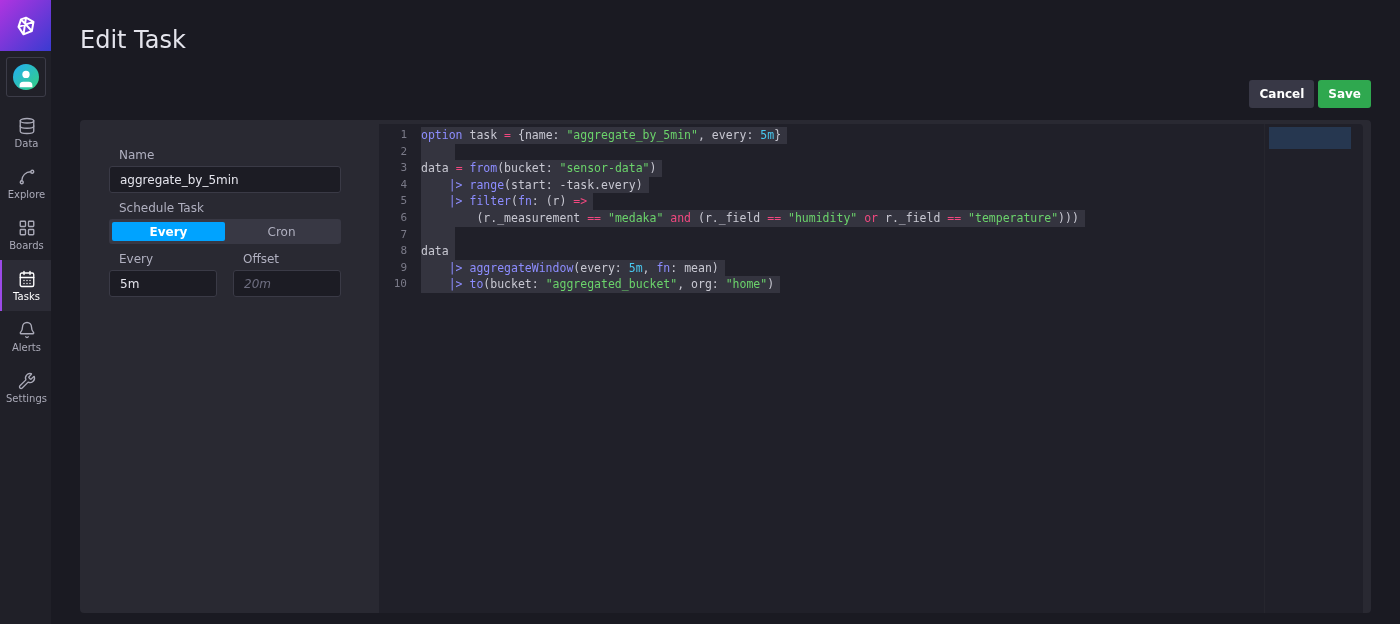  I want to click on schedule-option: Cron, so click(281, 231).